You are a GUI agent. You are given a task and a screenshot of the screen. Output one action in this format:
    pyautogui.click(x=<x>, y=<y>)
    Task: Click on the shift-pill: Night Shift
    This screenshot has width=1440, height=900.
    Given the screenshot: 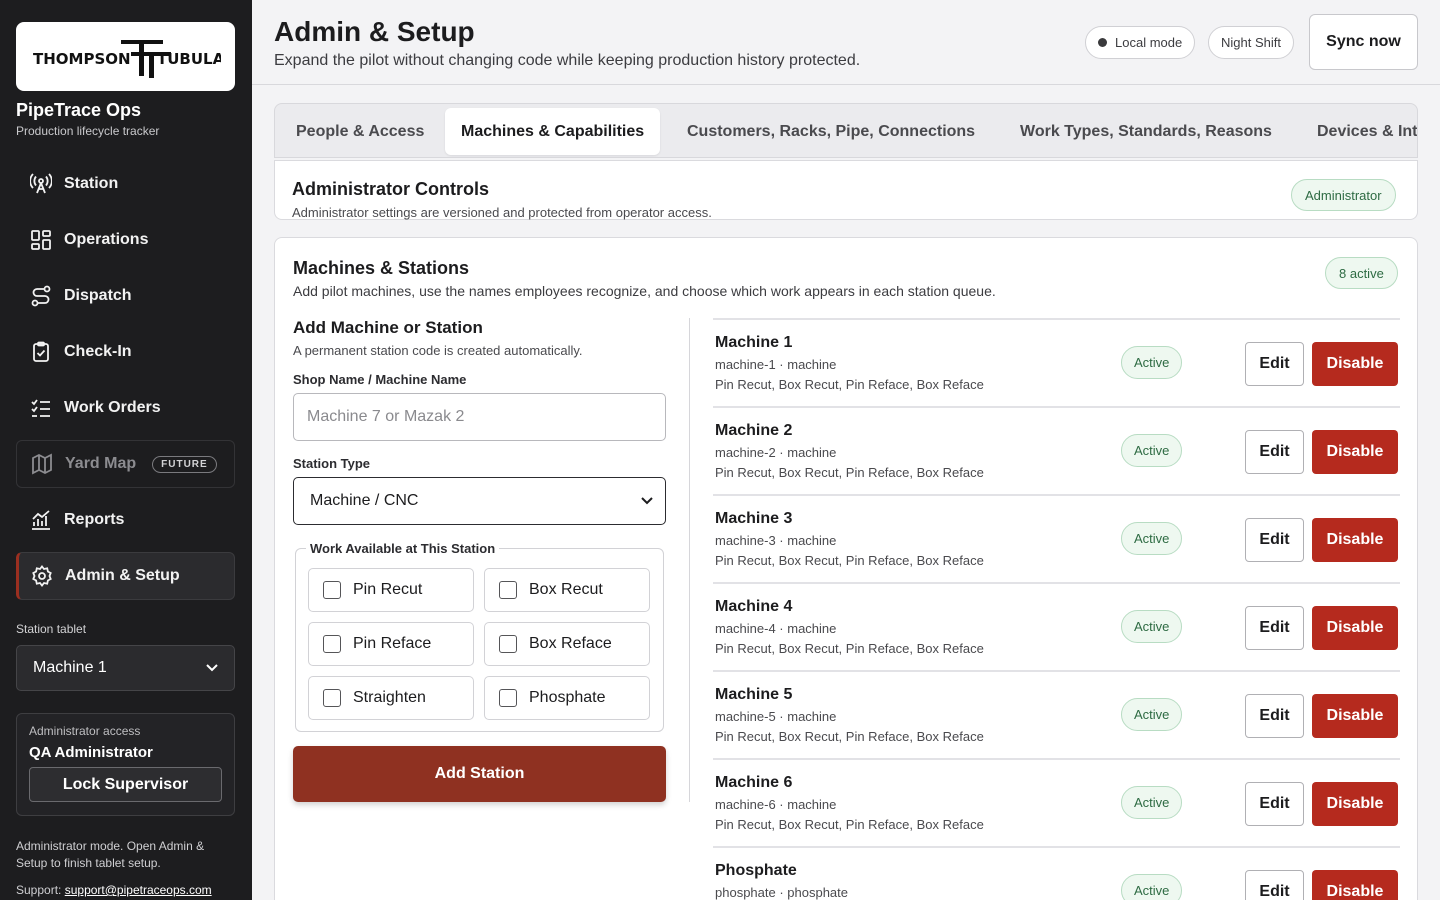 What is the action you would take?
    pyautogui.click(x=1251, y=42)
    